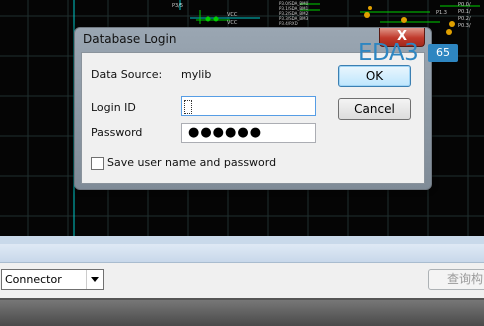 The height and width of the screenshot is (326, 484). What do you see at coordinates (97, 163) in the screenshot?
I see `save-credentials-checkbox` at bounding box center [97, 163].